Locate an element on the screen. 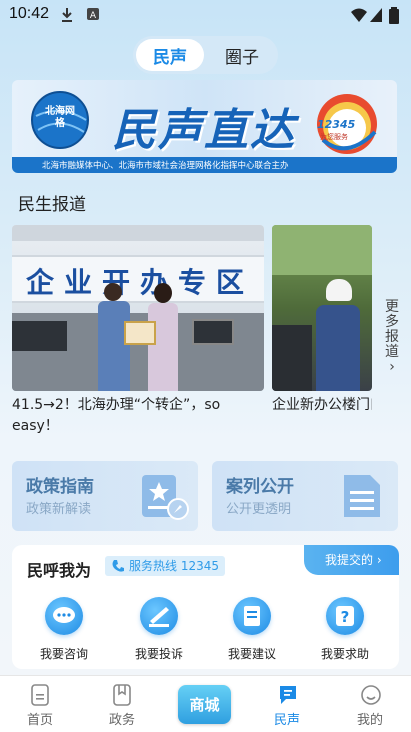 The image size is (411, 732). consult-button: 我要咨询 is located at coordinates (64, 629).